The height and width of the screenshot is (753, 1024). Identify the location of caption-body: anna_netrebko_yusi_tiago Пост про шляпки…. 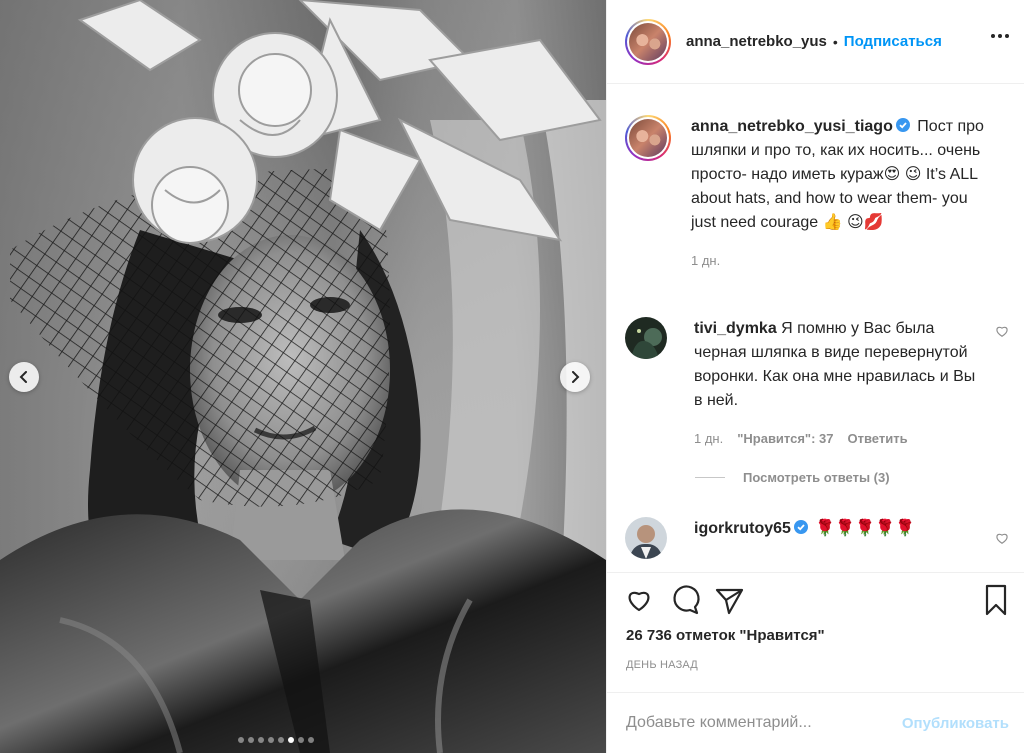
(841, 194).